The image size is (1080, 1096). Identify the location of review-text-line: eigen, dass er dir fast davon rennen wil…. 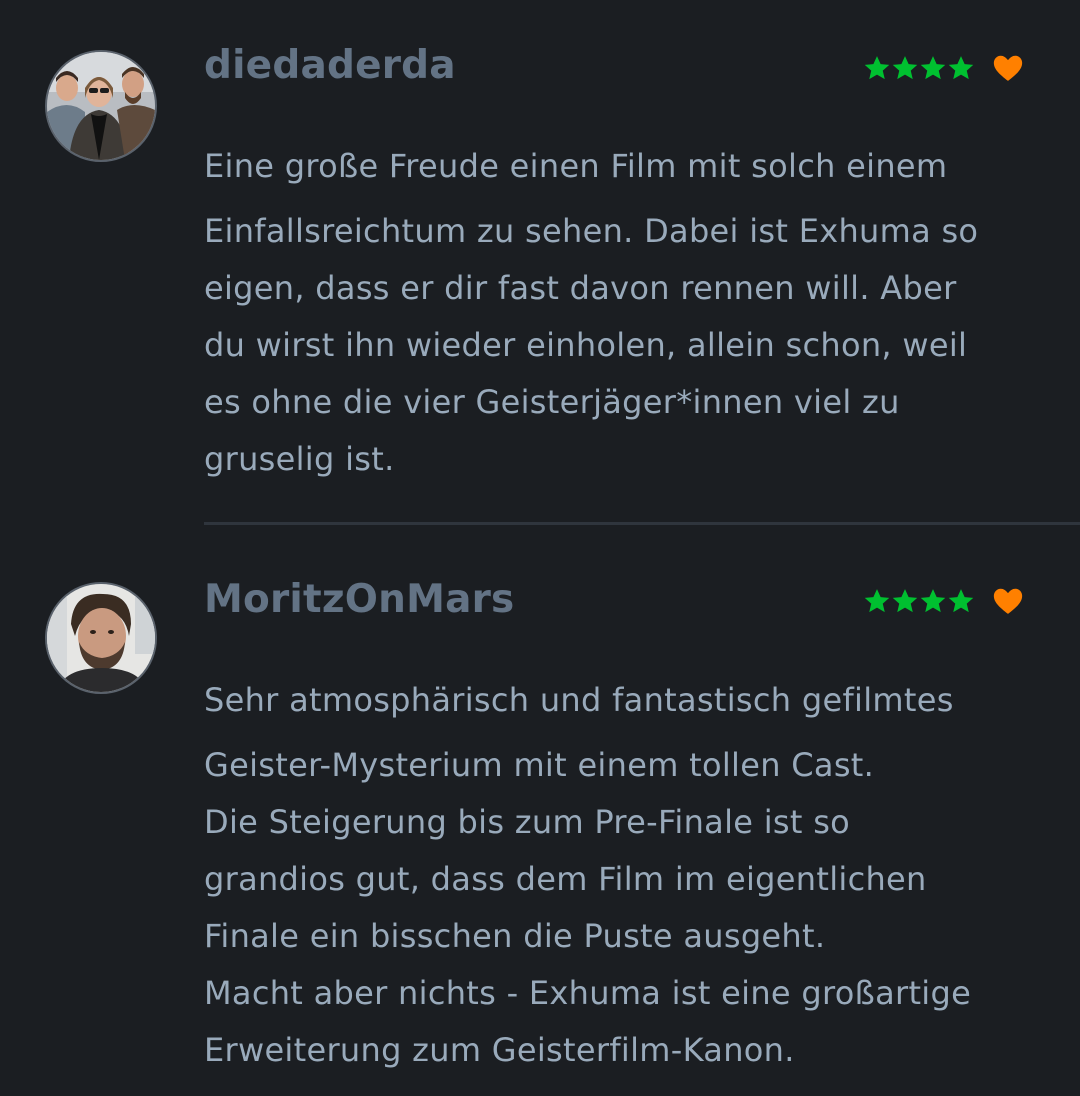
(580, 288).